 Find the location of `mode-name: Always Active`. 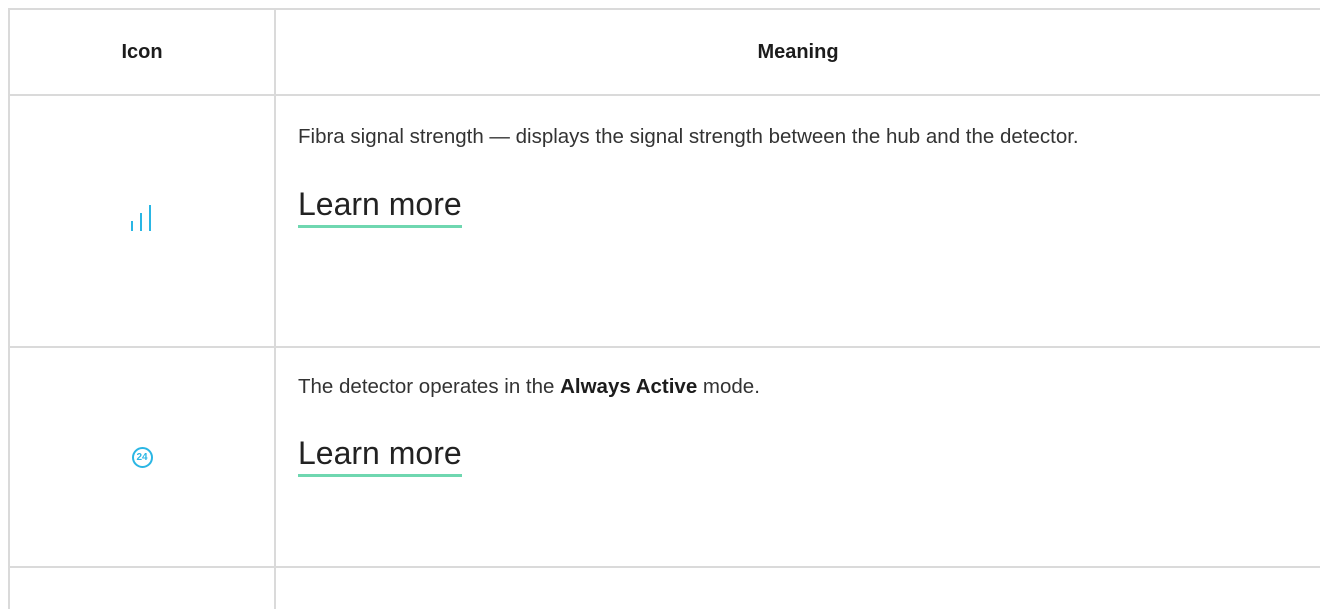

mode-name: Always Active is located at coordinates (629, 386).